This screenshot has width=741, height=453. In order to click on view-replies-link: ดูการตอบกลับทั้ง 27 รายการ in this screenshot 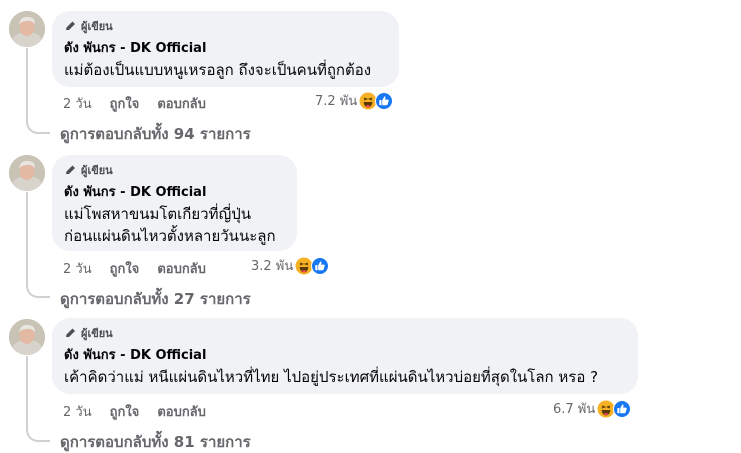, I will do `click(155, 299)`.